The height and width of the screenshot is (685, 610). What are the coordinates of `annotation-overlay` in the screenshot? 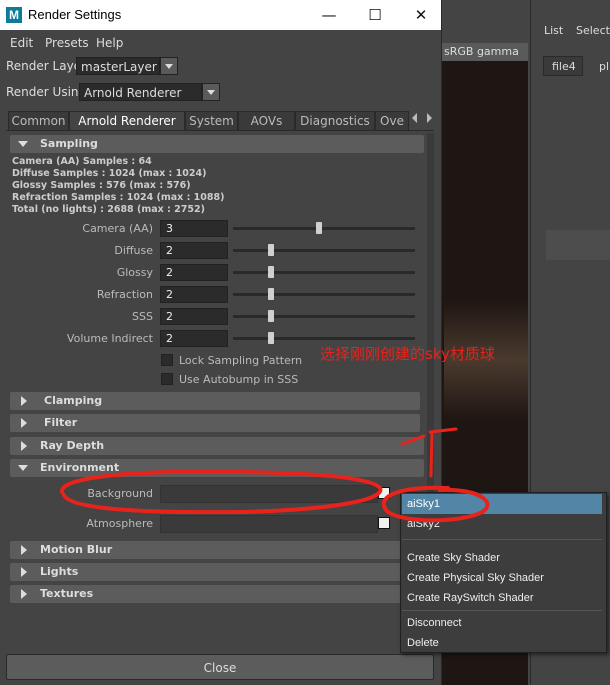 It's located at (275, 475).